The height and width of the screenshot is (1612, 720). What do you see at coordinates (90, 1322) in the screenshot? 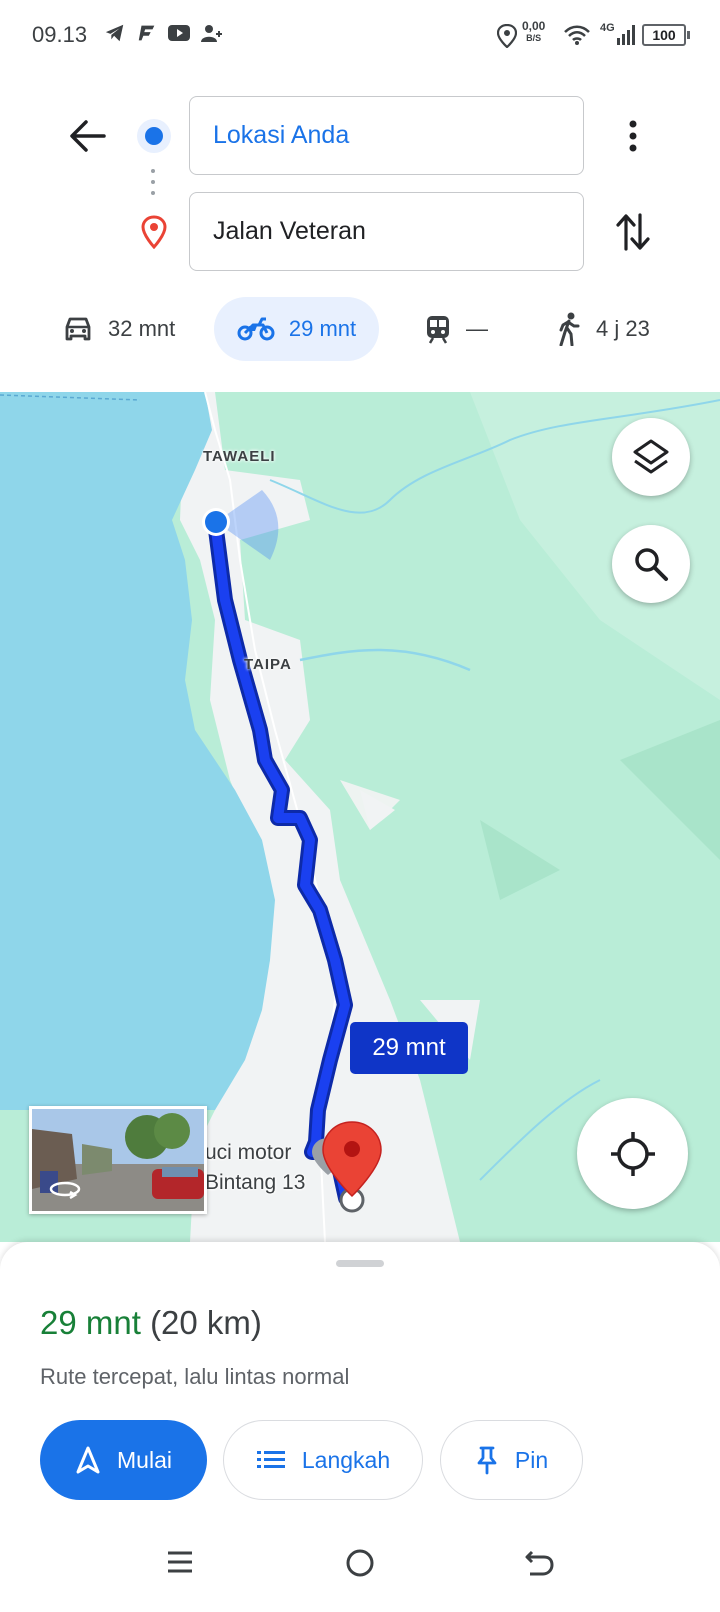
I see `route-duration: 29 mnt` at bounding box center [90, 1322].